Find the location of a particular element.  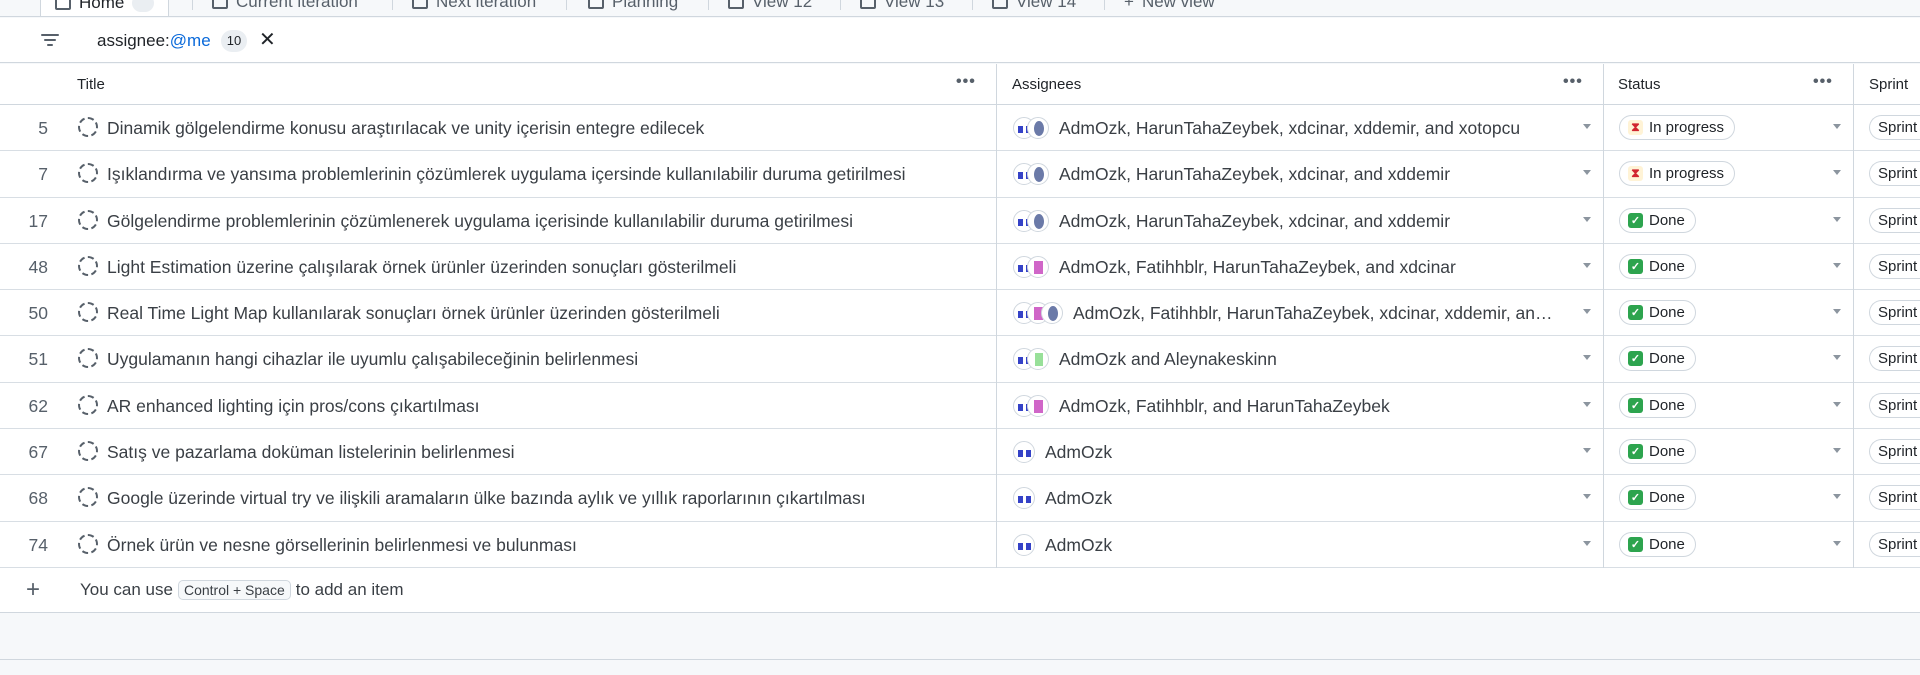

tab-current-iteration: Current iteration is located at coordinates (285, 8).